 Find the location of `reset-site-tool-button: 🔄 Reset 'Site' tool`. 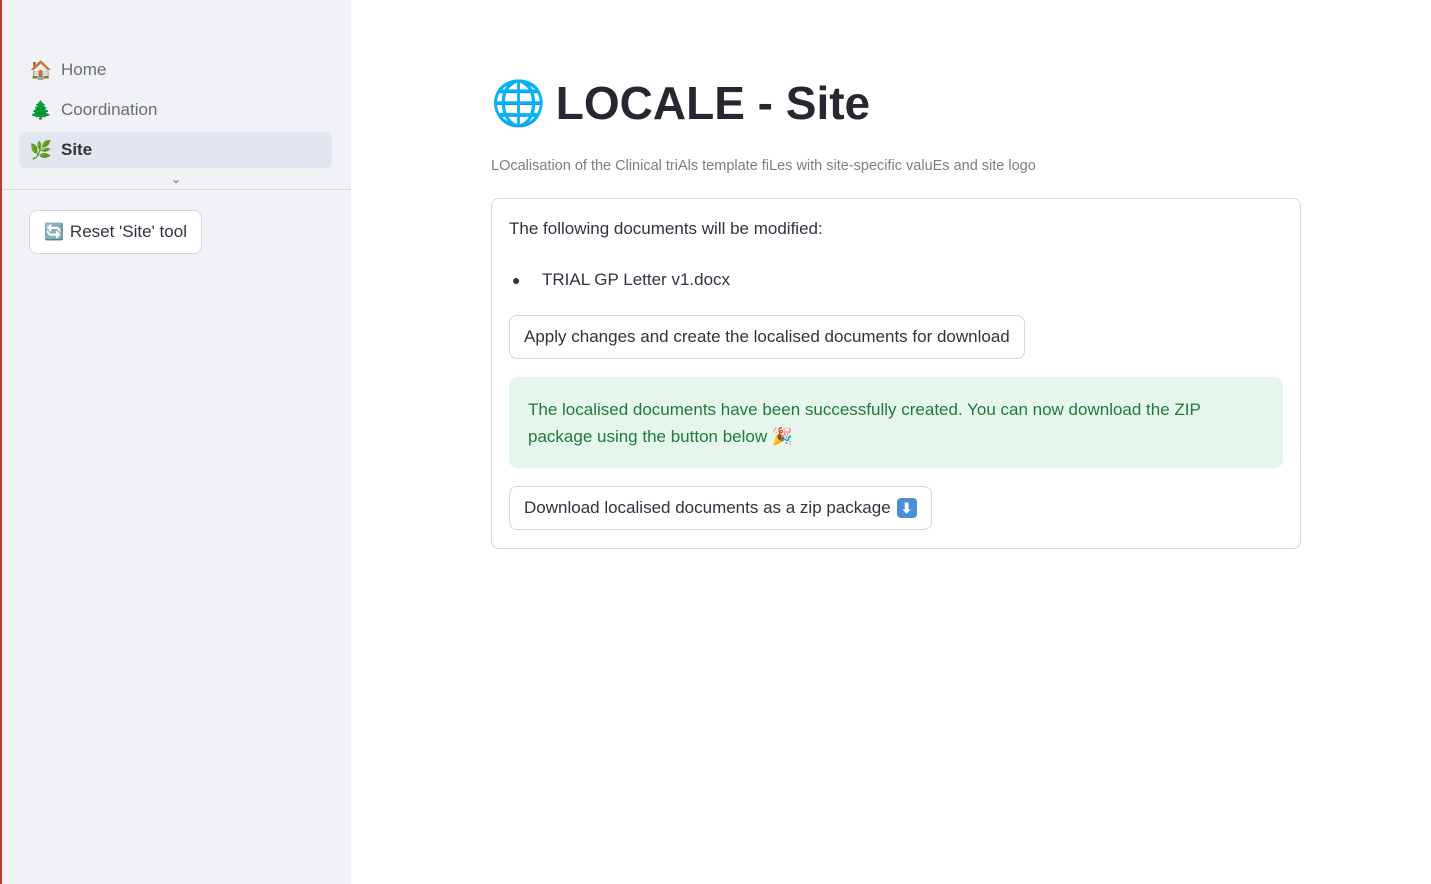

reset-site-tool-button: 🔄 Reset 'Site' tool is located at coordinates (115, 232).